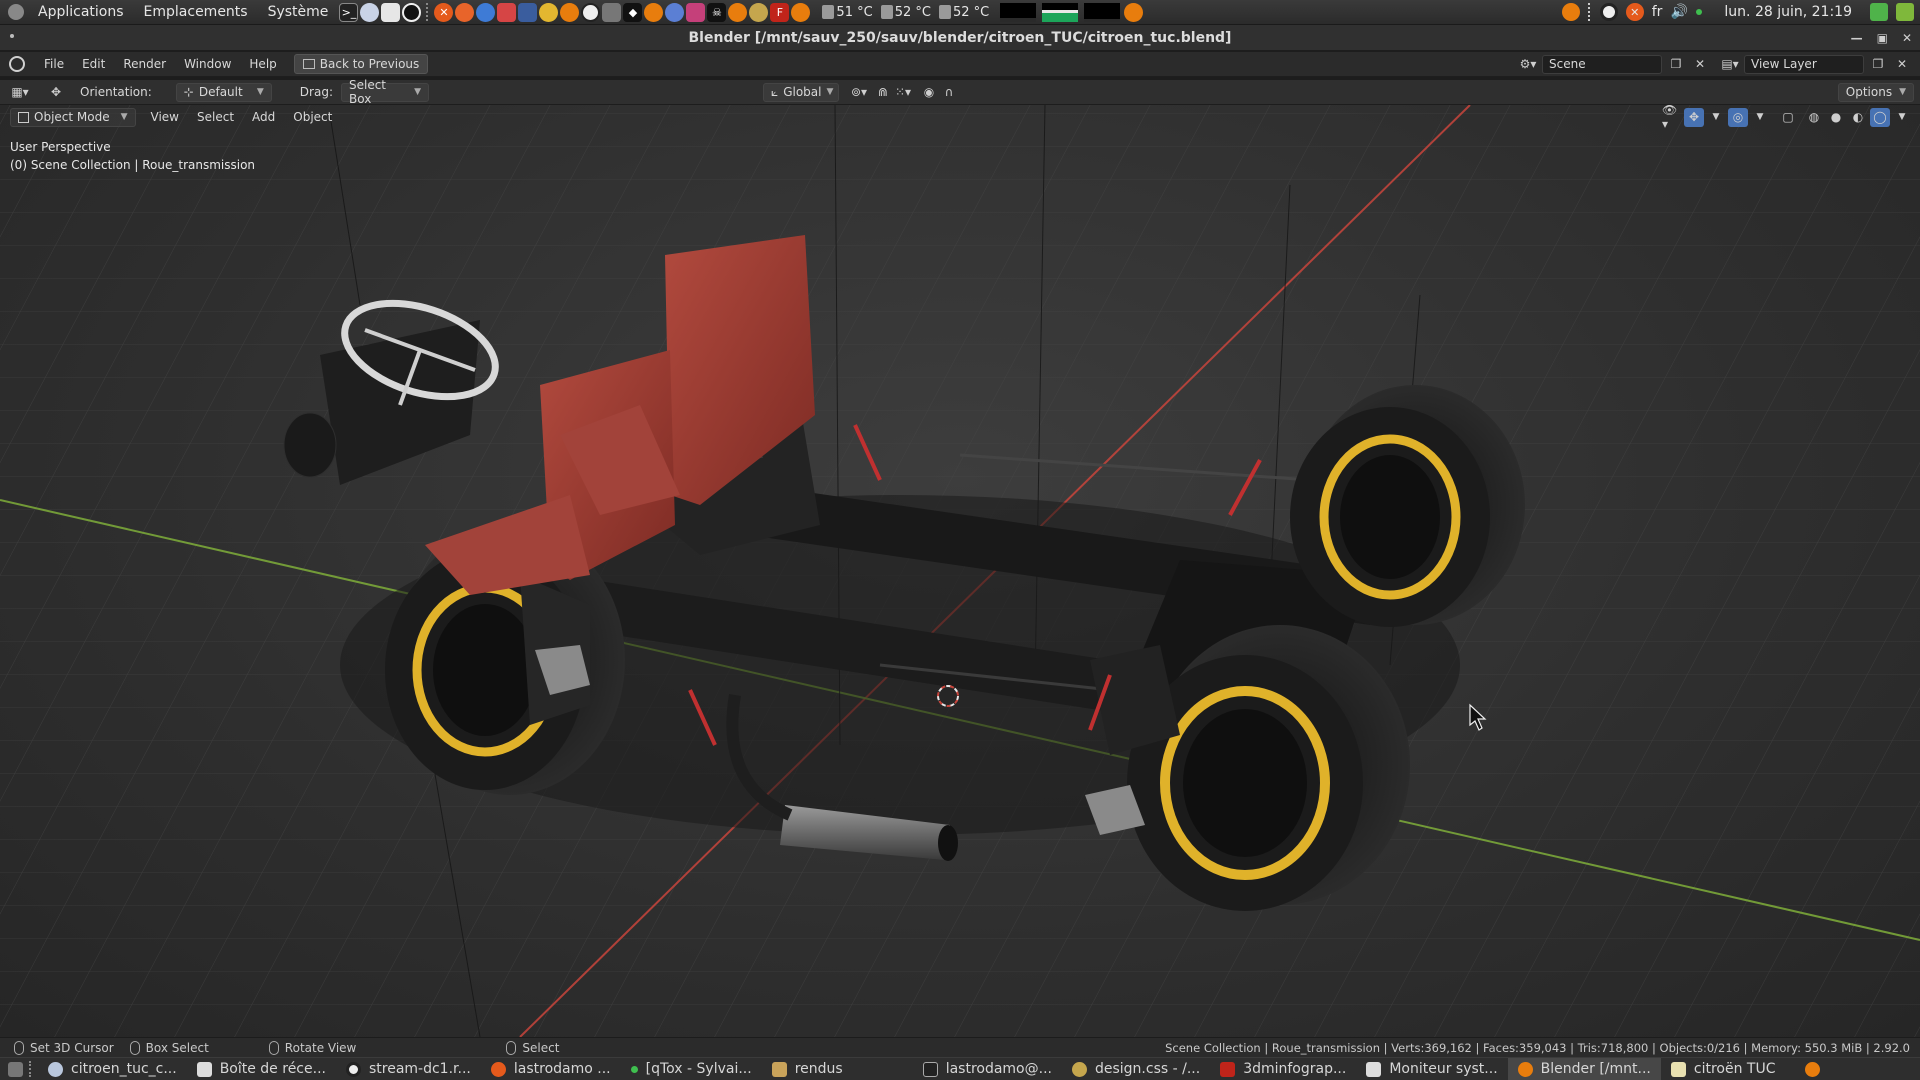 The height and width of the screenshot is (1080, 1920). Describe the element at coordinates (73, 117) in the screenshot. I see `mode-dropdown: Object Mode ▼` at that location.